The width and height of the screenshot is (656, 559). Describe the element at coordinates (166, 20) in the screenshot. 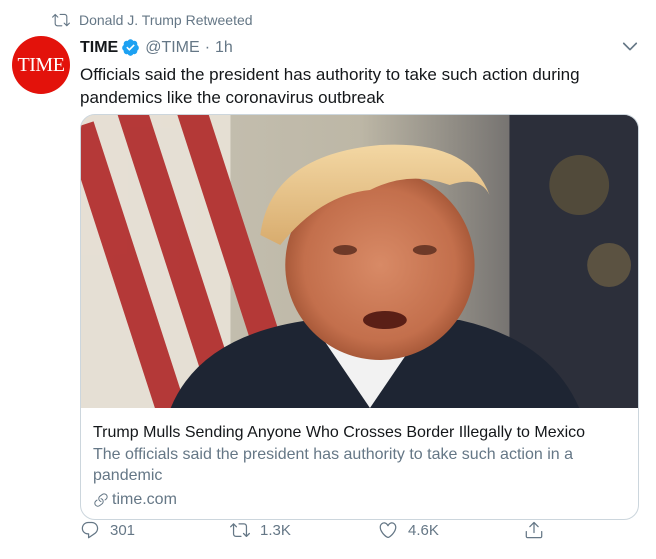

I see `retweet-context-text: Donald J. Trump Retweeted` at that location.